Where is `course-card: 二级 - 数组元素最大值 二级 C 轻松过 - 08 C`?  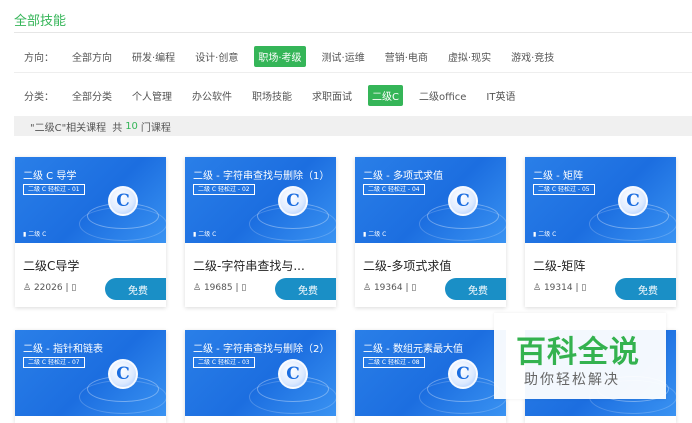 course-card: 二级 - 数组元素最大值 二级 C 轻松过 - 08 C is located at coordinates (430, 376).